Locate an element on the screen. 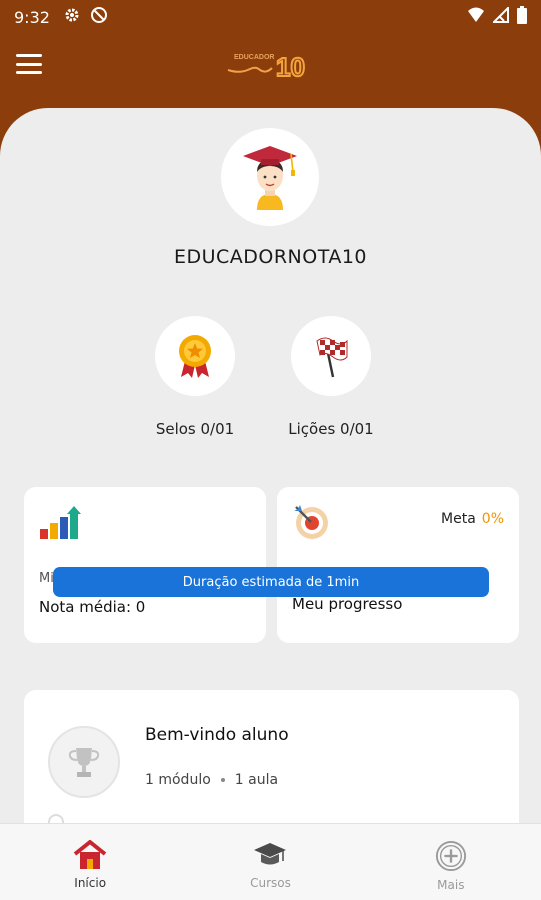 Image resolution: width=541 pixels, height=900 pixels. avatar is located at coordinates (270, 177).